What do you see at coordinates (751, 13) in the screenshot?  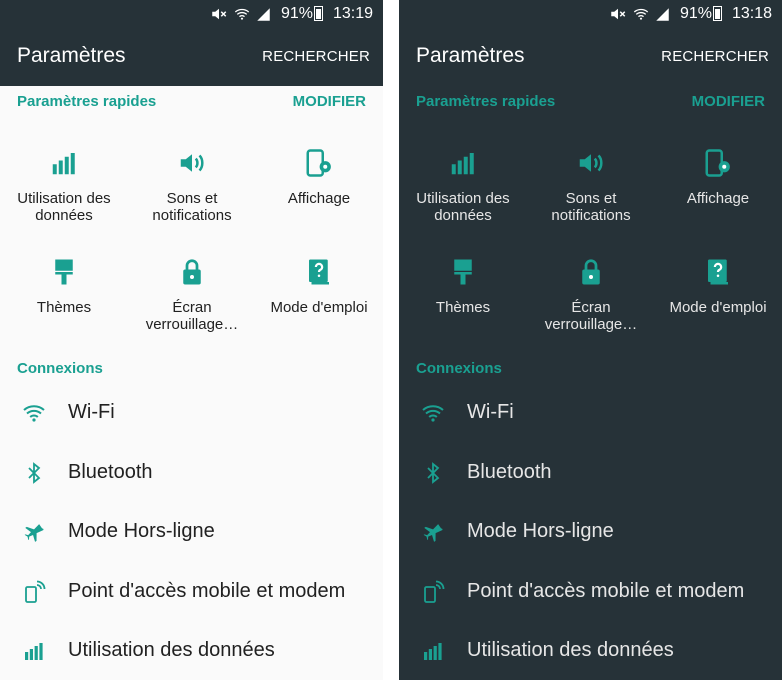 I see `clock: 13:18` at bounding box center [751, 13].